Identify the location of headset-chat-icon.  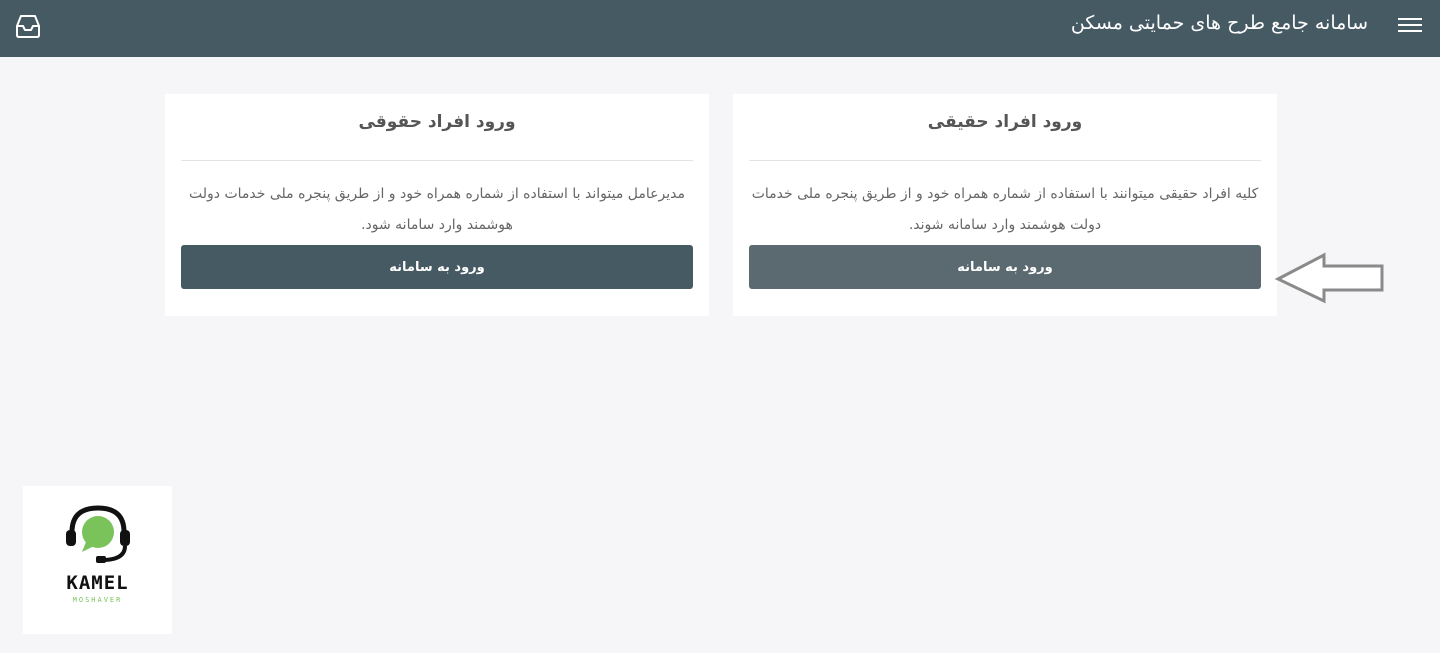
(97, 534).